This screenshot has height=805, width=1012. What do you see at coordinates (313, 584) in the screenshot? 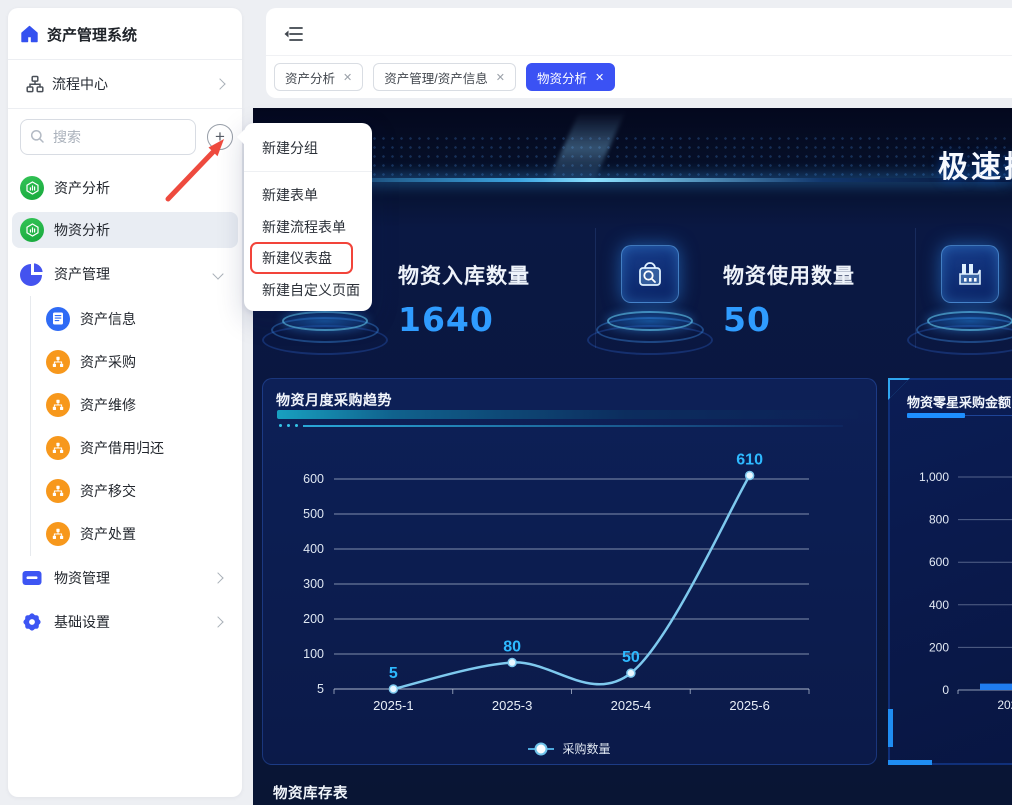
I see `svg-text: 300` at bounding box center [313, 584].